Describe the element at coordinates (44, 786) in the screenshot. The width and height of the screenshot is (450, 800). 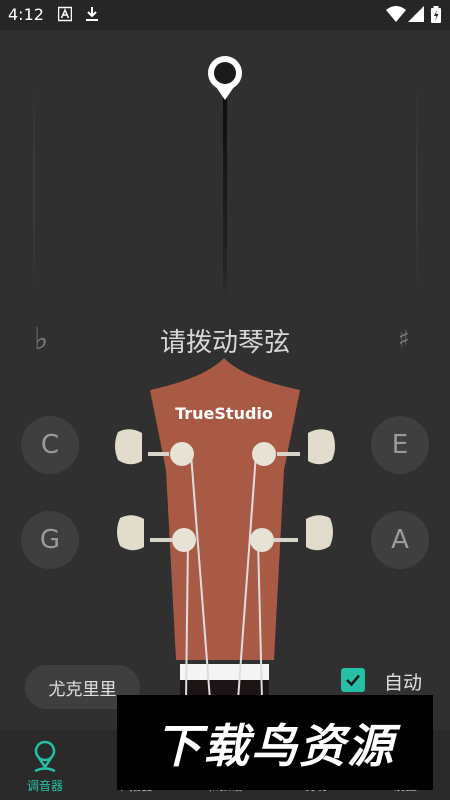
I see `nav-tuner-label: 调音器` at that location.